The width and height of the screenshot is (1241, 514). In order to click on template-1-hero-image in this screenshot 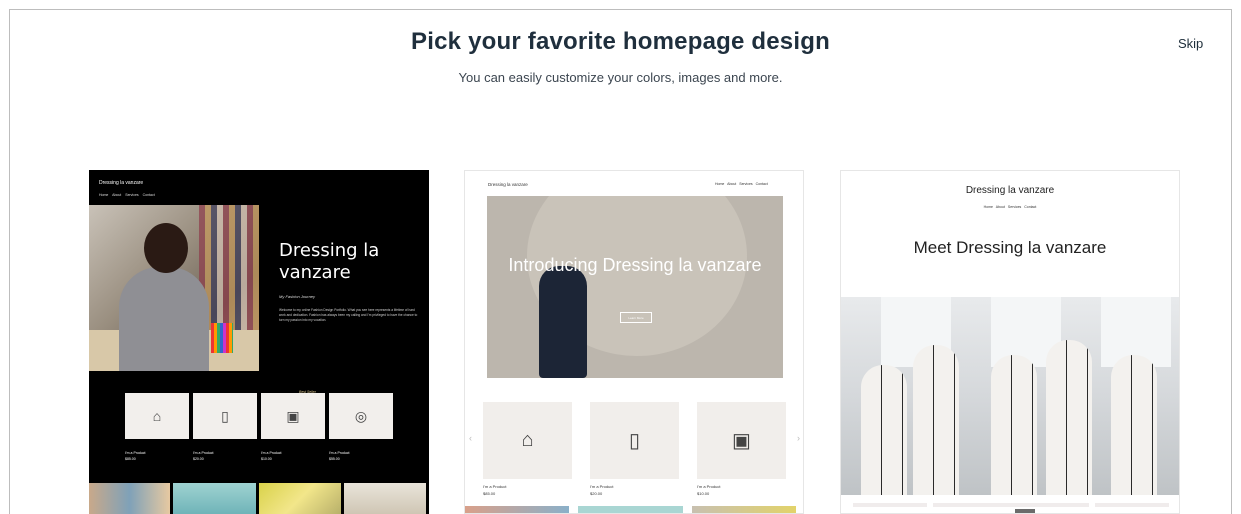, I will do `click(174, 288)`.